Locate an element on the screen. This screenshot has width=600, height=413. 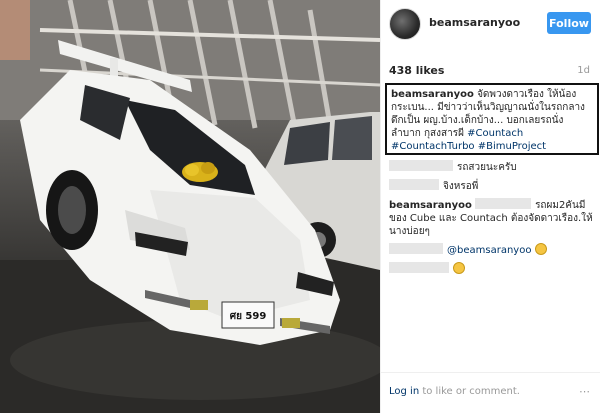
login-prompt: Log in to like or comment. is located at coordinates (454, 391).